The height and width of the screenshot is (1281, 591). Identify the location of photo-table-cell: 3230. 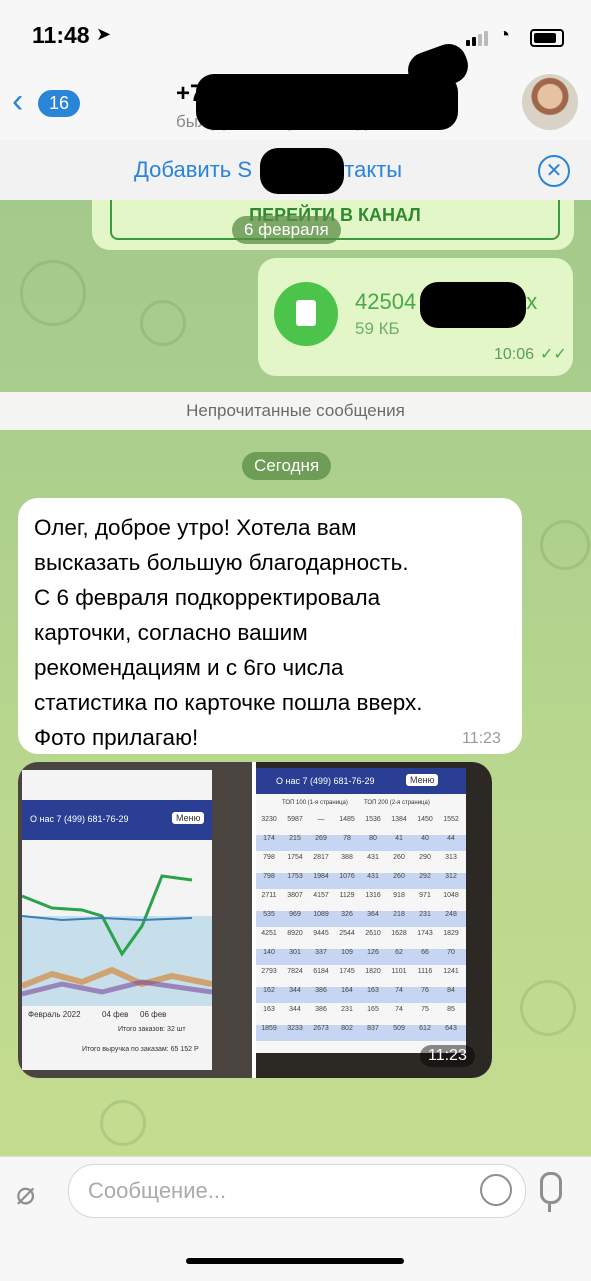
(269, 819).